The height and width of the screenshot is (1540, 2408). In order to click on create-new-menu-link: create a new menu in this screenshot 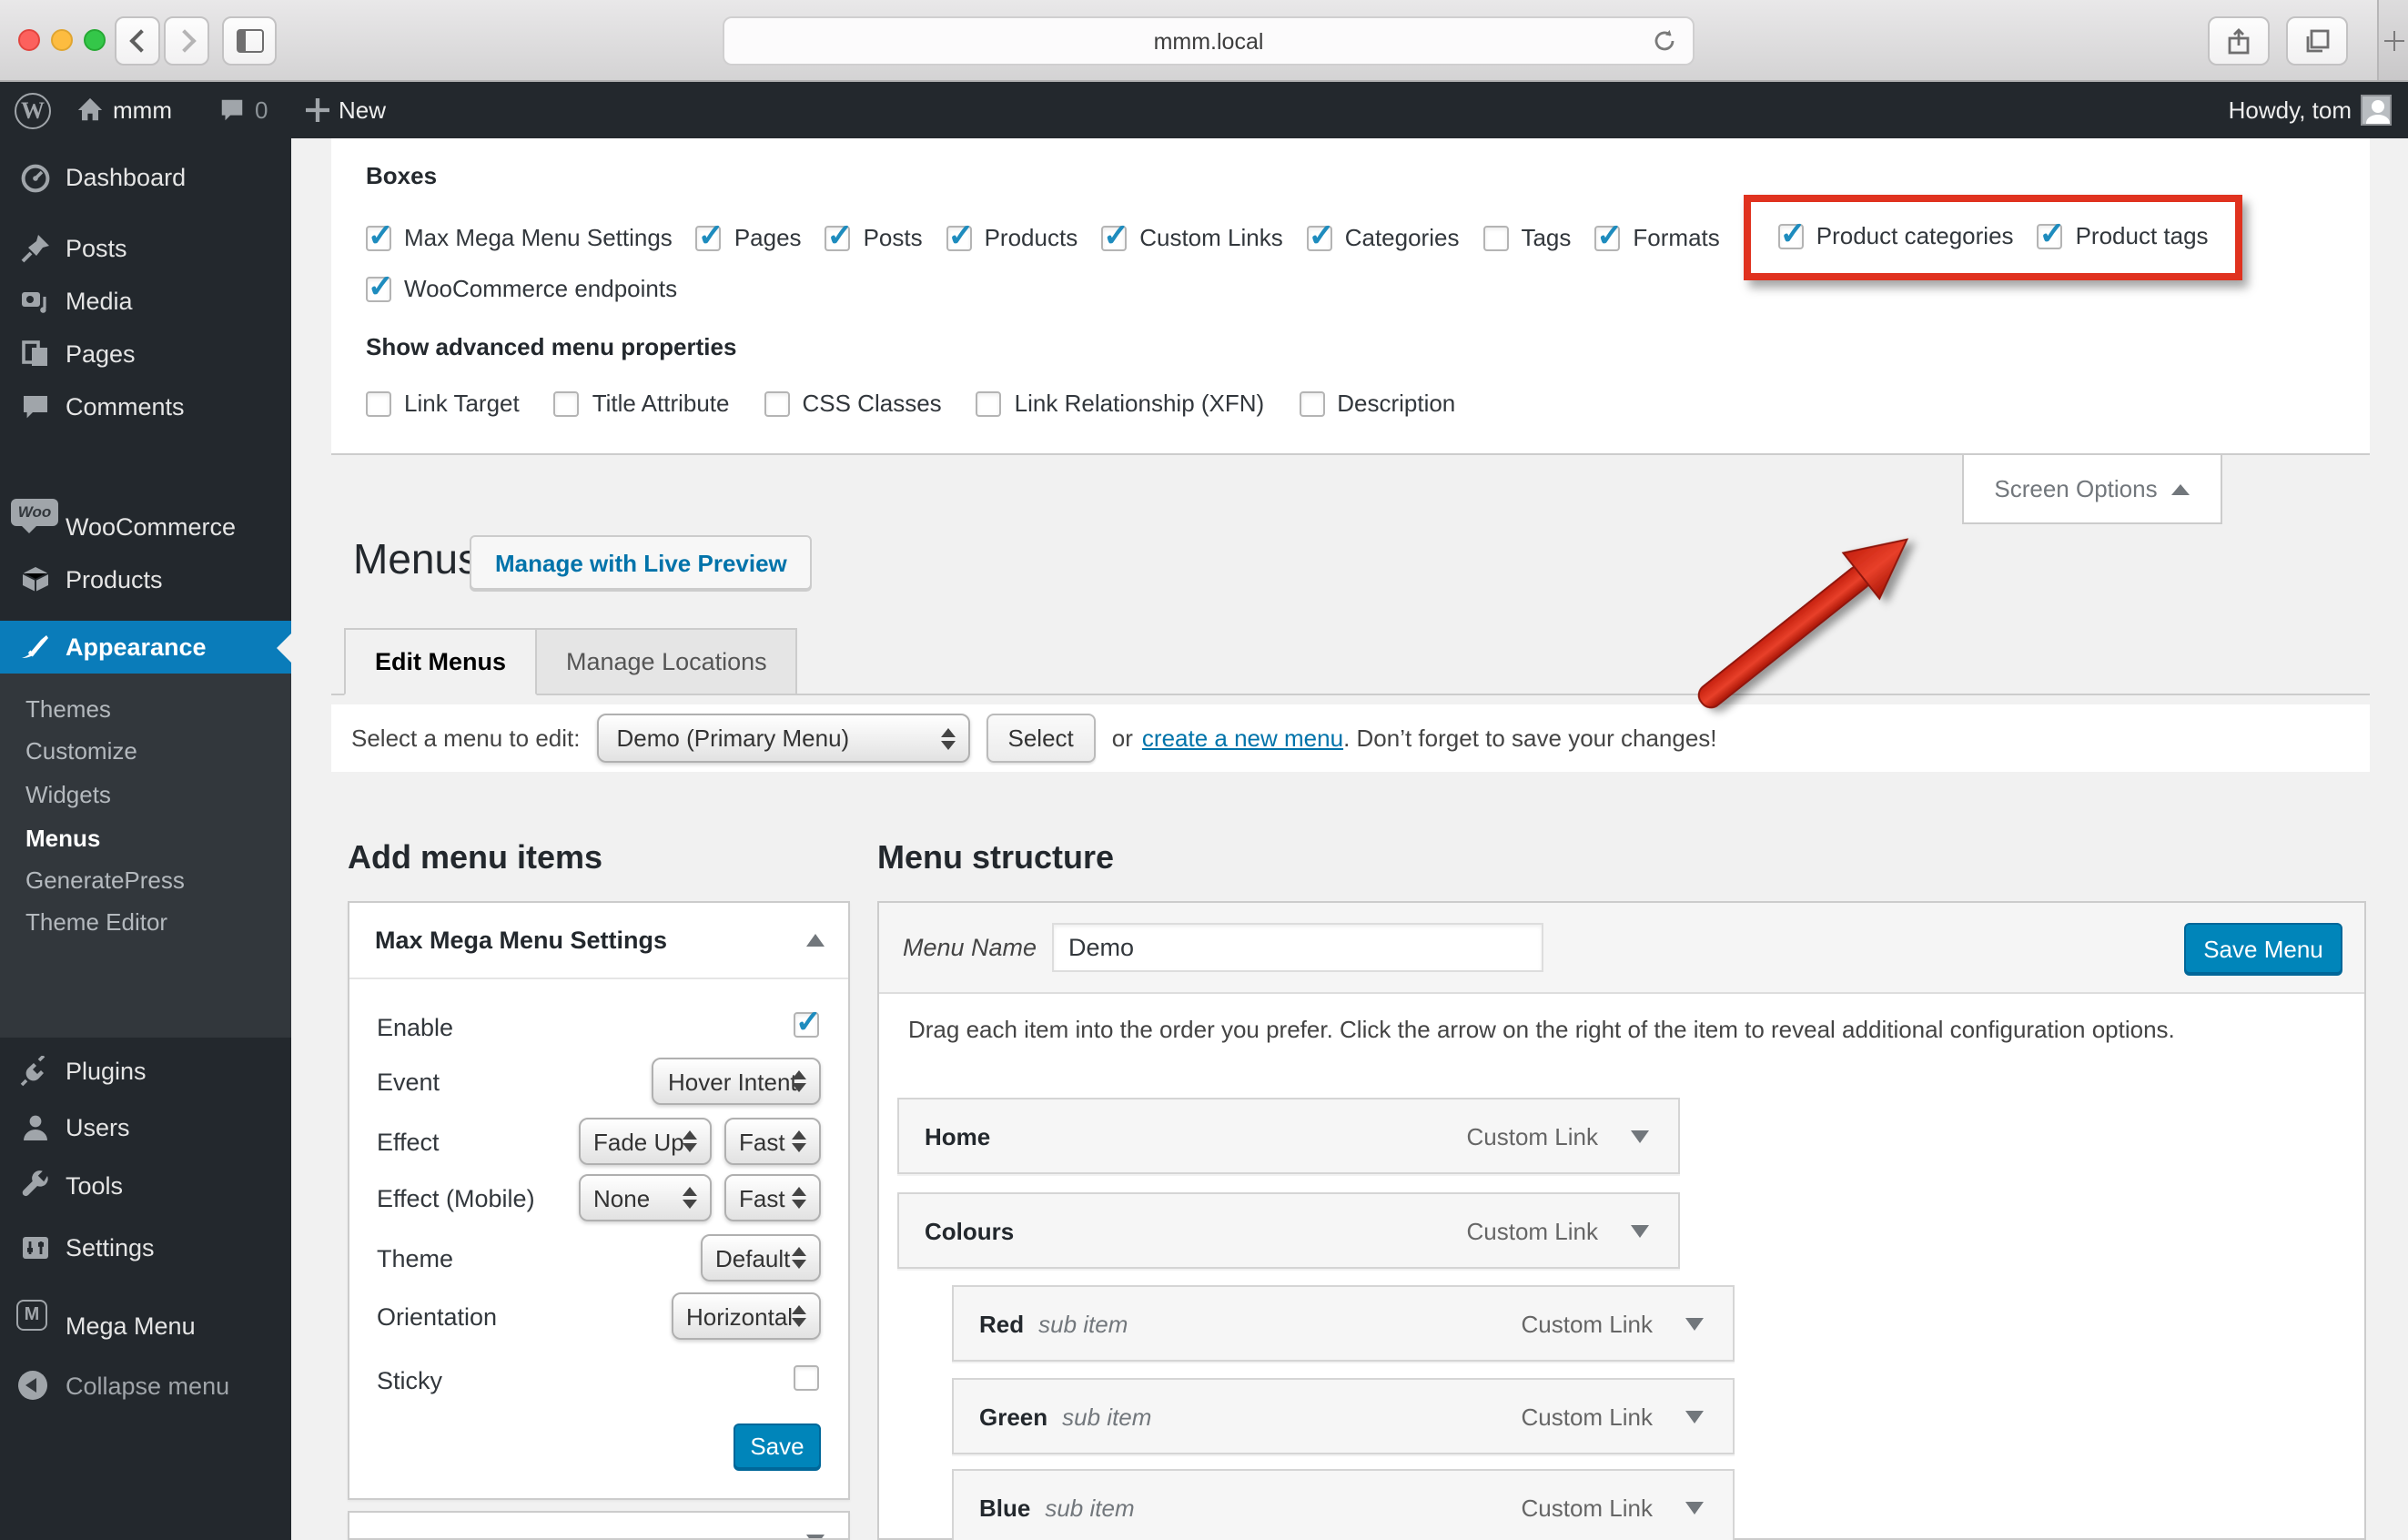, I will do `click(1242, 738)`.